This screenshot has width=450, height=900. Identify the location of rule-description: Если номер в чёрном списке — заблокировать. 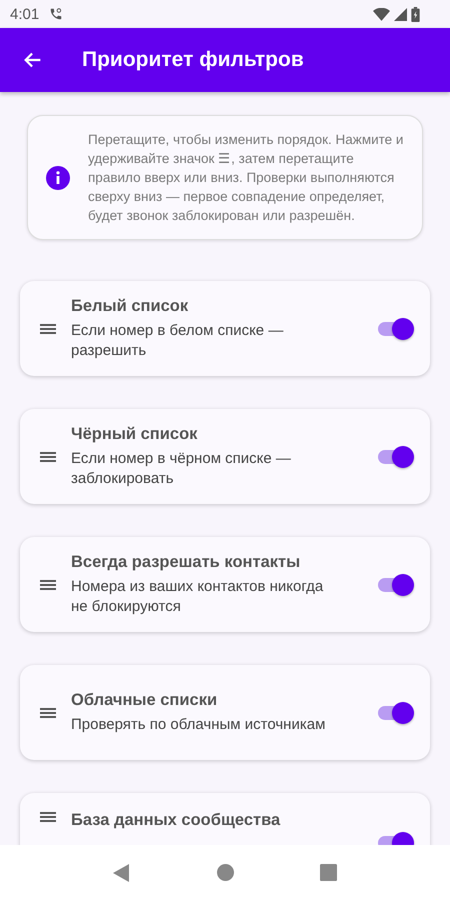
(181, 468).